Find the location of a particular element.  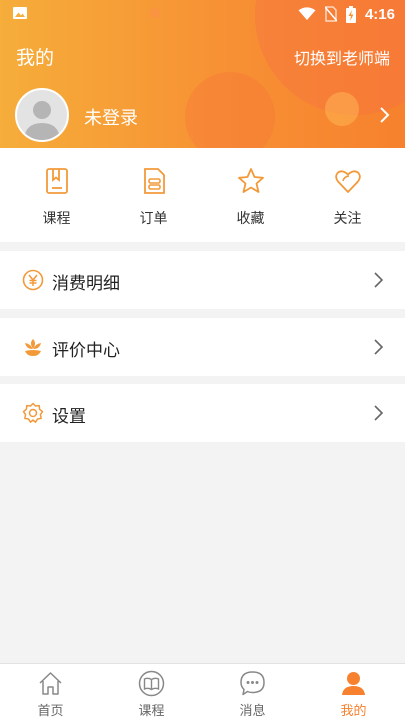

menu-item-label: 评价中心 is located at coordinates (86, 351).